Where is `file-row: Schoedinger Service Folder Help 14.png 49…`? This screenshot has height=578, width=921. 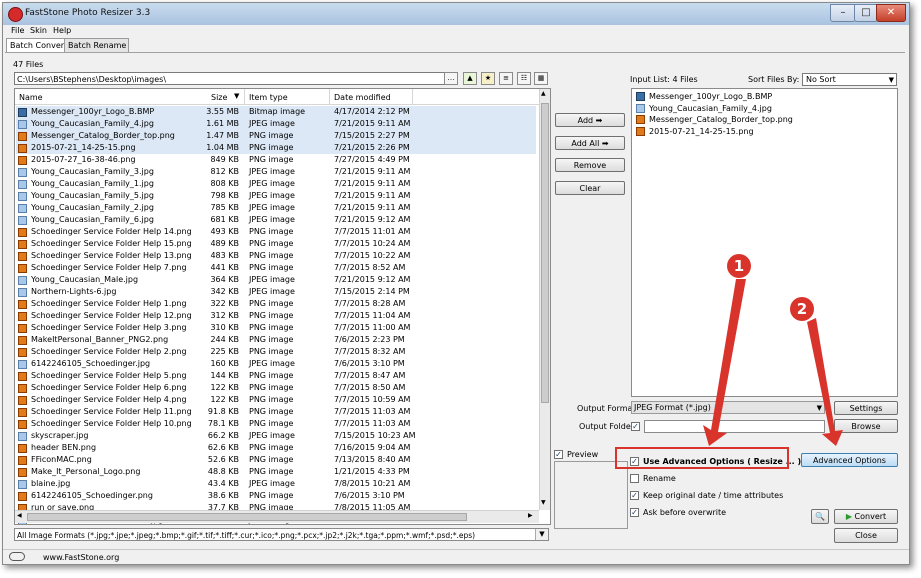
file-row: Schoedinger Service Folder Help 14.png 49… is located at coordinates (276, 232).